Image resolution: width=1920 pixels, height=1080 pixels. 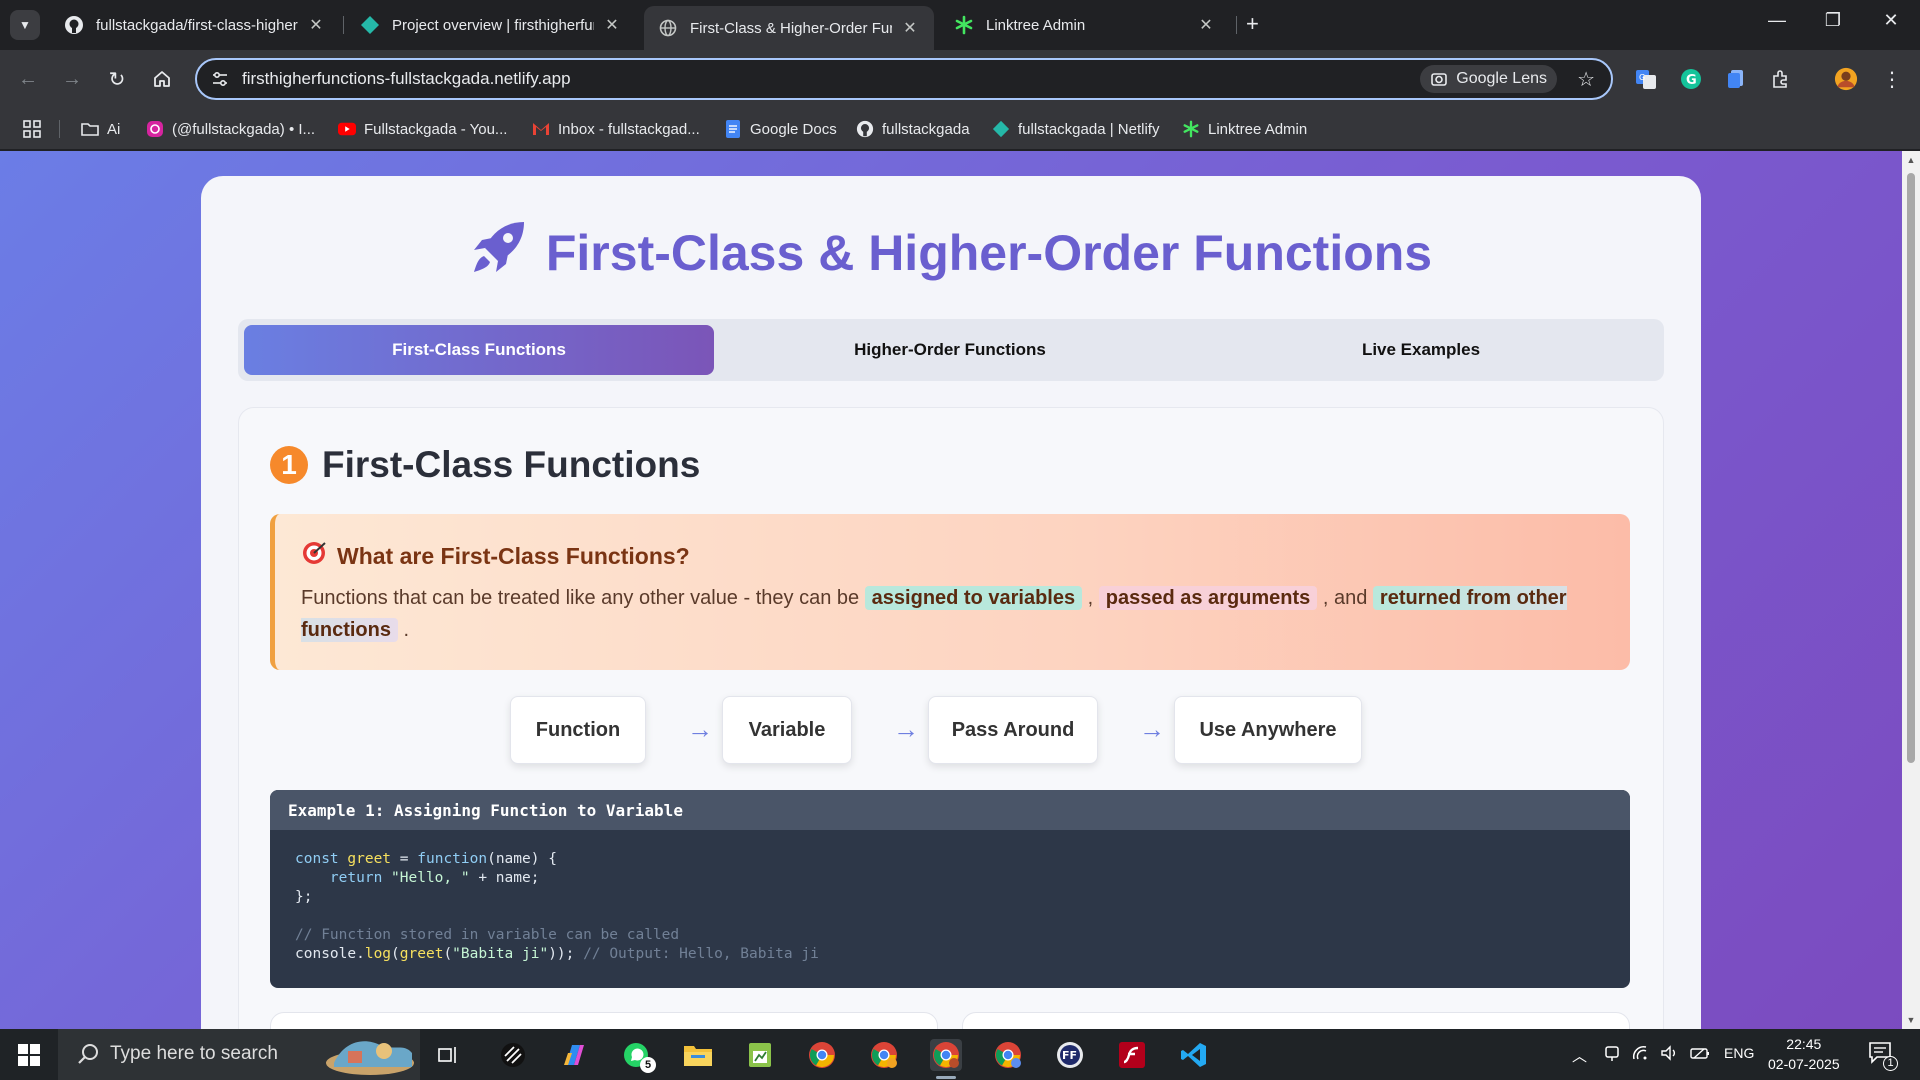 I want to click on tab-first-class-functions: First-Class Functions, so click(x=479, y=350).